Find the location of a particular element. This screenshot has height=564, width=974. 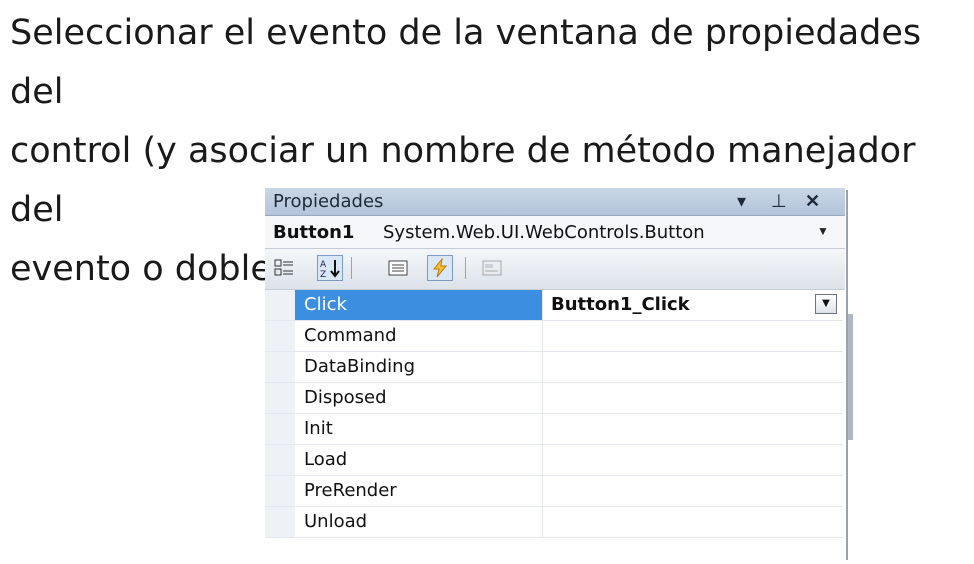

event-handler-text: Button1_Click is located at coordinates (620, 304).